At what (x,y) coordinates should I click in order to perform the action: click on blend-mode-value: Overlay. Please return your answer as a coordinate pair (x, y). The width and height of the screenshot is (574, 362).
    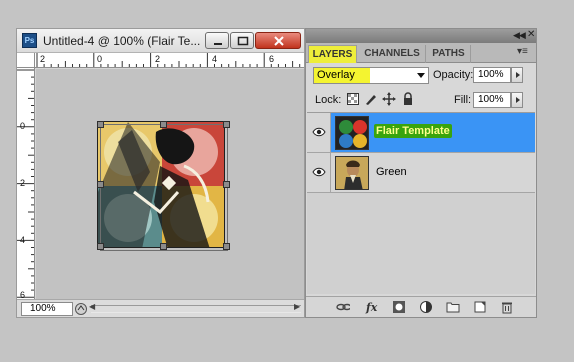
    Looking at the image, I should click on (342, 75).